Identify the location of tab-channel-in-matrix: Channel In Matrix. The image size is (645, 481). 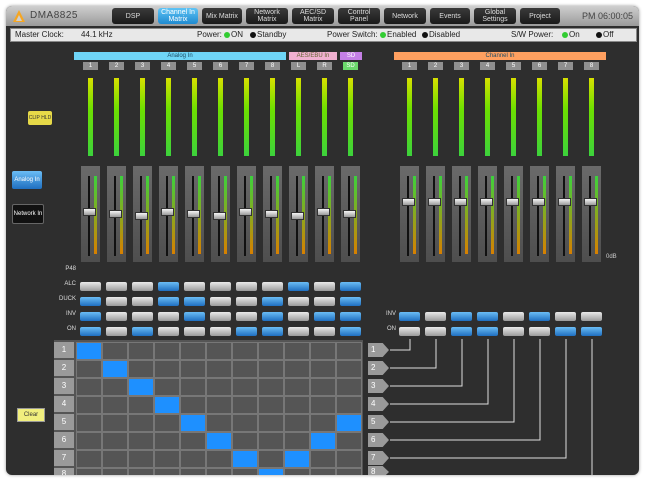
(178, 16).